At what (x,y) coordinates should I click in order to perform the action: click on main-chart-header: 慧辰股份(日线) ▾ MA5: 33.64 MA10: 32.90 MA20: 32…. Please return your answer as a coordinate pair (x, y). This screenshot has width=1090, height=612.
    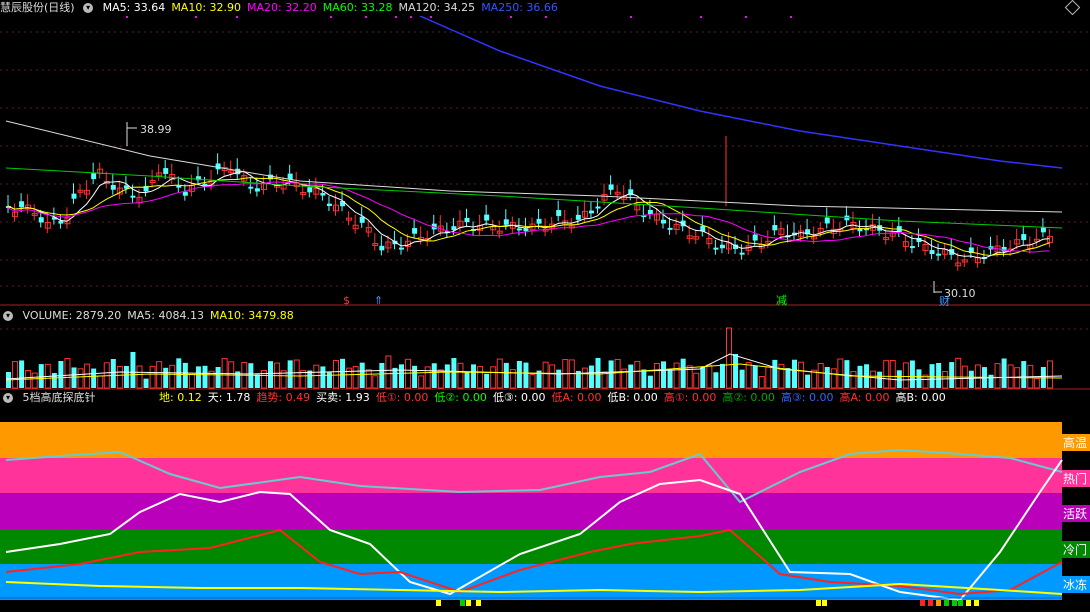
    Looking at the image, I should click on (285, 8).